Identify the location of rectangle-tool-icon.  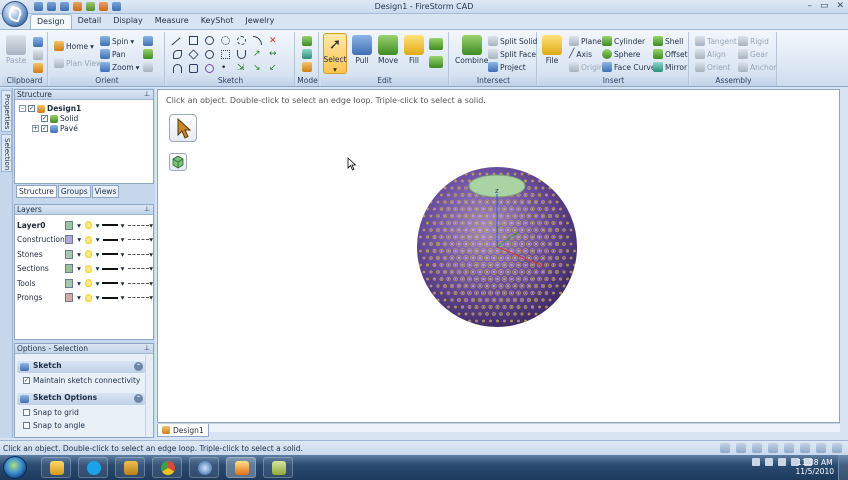
(193, 40).